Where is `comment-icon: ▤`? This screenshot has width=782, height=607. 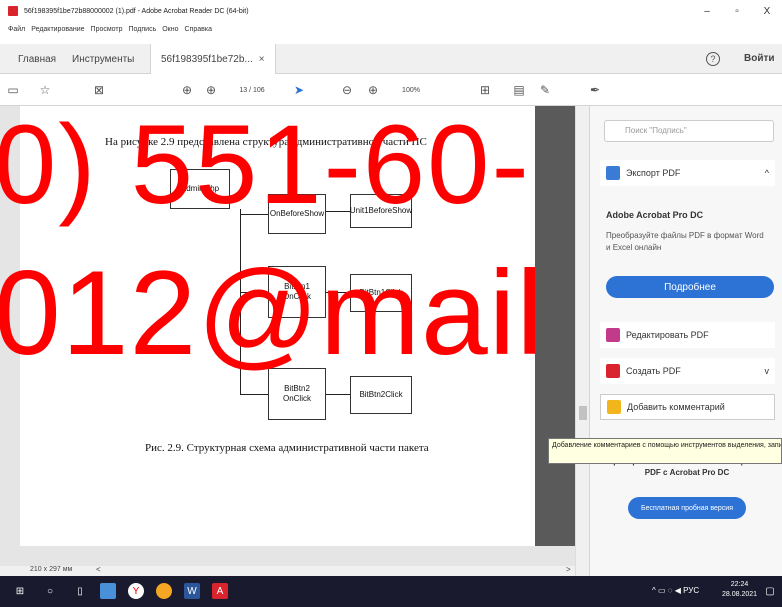 comment-icon: ▤ is located at coordinates (519, 90).